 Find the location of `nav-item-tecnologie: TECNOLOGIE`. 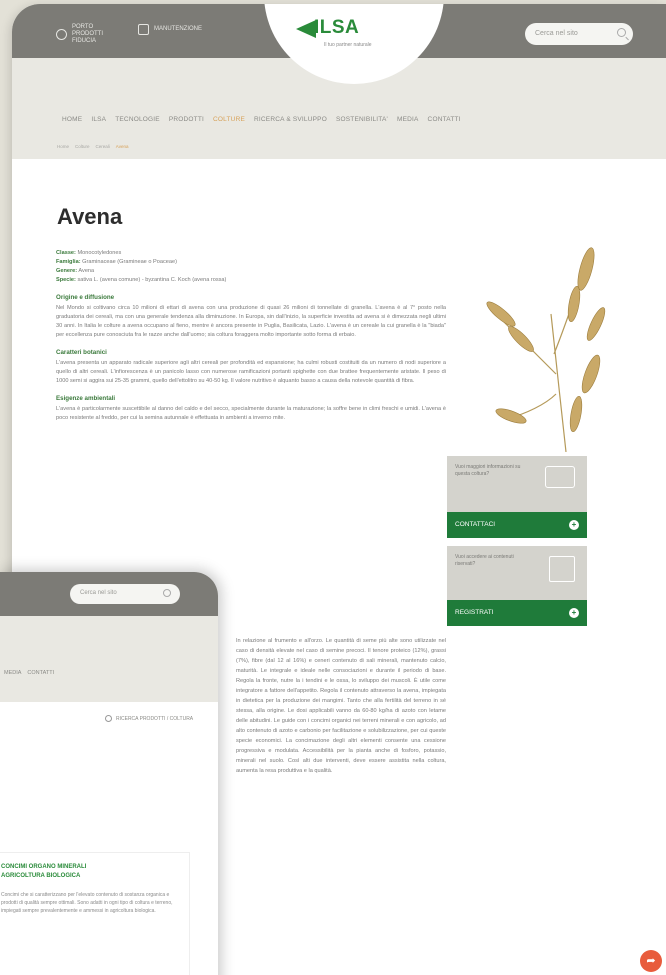

nav-item-tecnologie: TECNOLOGIE is located at coordinates (137, 119).